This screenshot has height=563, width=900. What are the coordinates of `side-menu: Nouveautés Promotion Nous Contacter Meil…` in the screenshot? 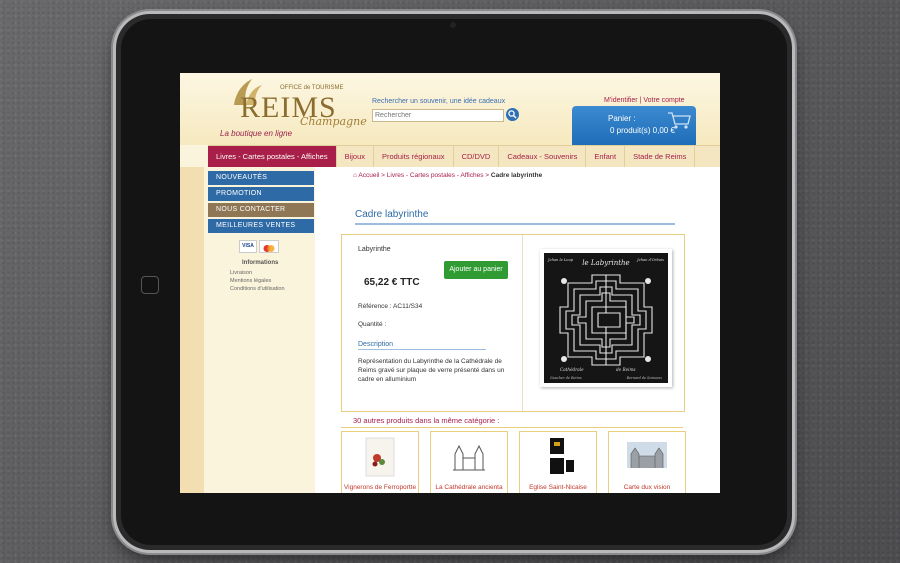 It's located at (261, 203).